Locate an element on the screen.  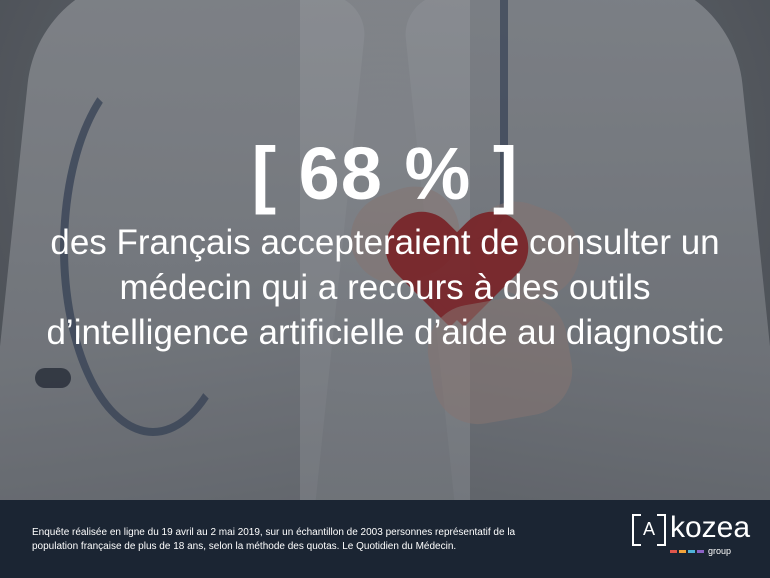
logo-tagline: group is located at coordinates (720, 551).